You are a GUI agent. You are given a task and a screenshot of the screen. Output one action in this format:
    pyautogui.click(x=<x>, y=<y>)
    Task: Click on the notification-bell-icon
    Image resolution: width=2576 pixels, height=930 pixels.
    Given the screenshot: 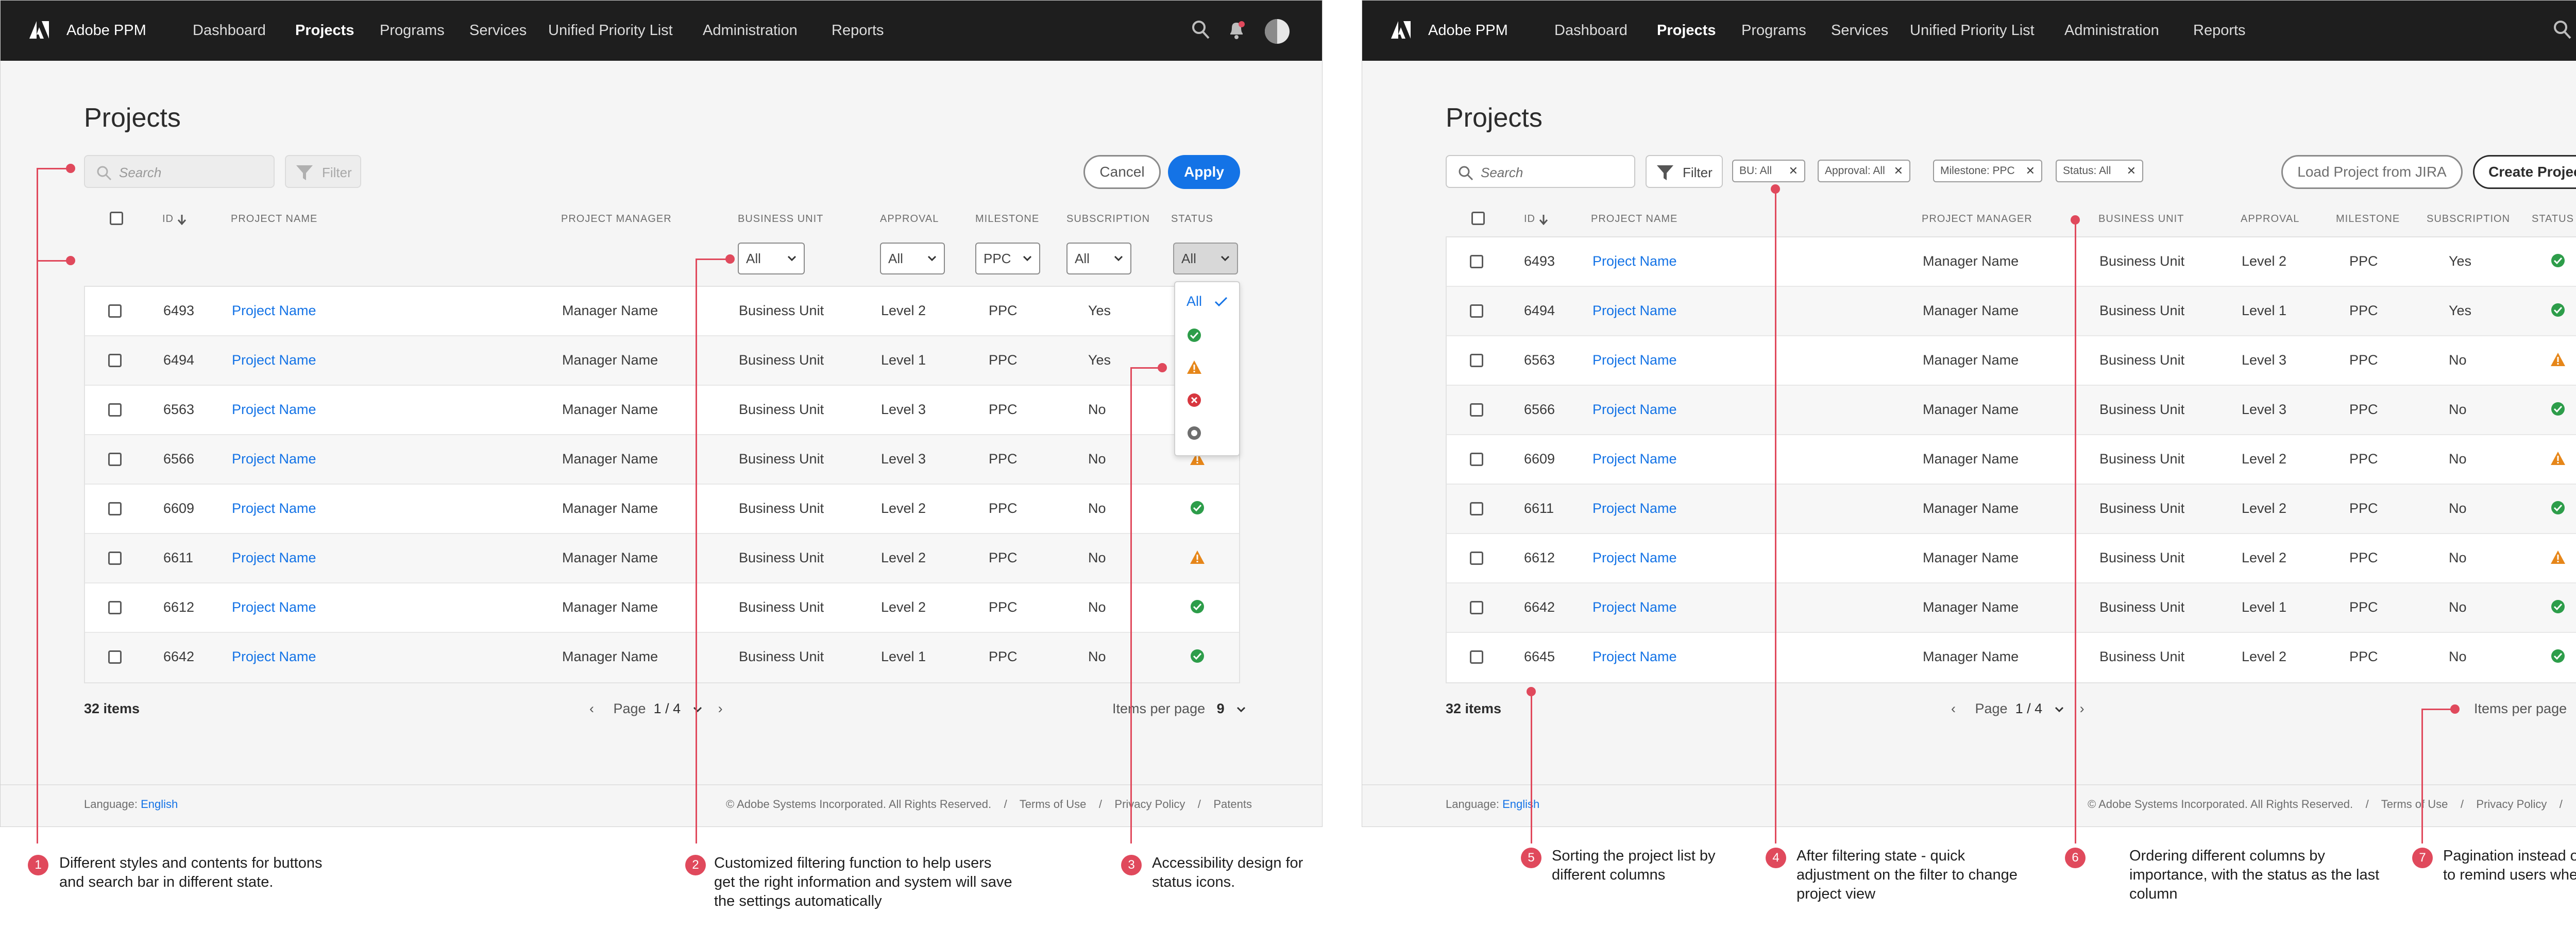 What is the action you would take?
    pyautogui.click(x=1236, y=30)
    